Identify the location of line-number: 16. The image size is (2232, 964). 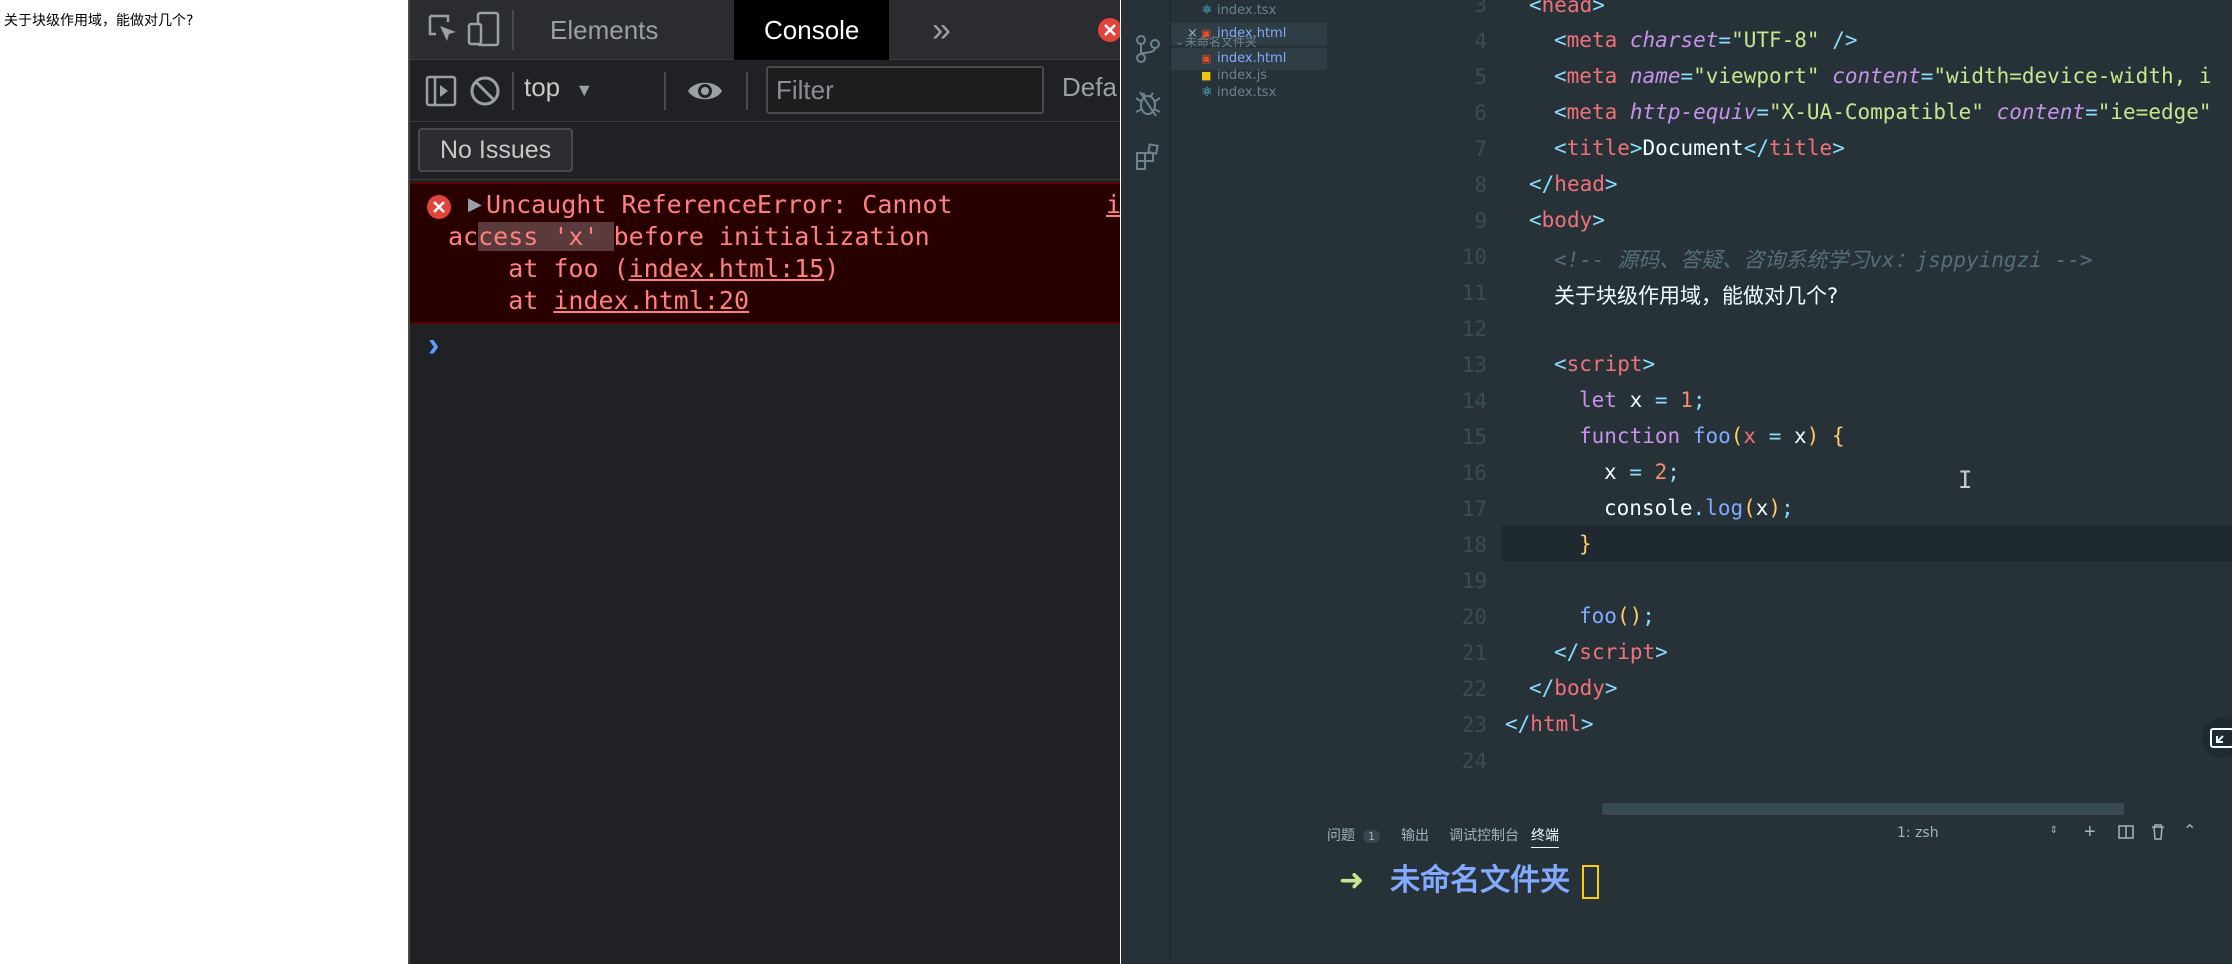
(1474, 473).